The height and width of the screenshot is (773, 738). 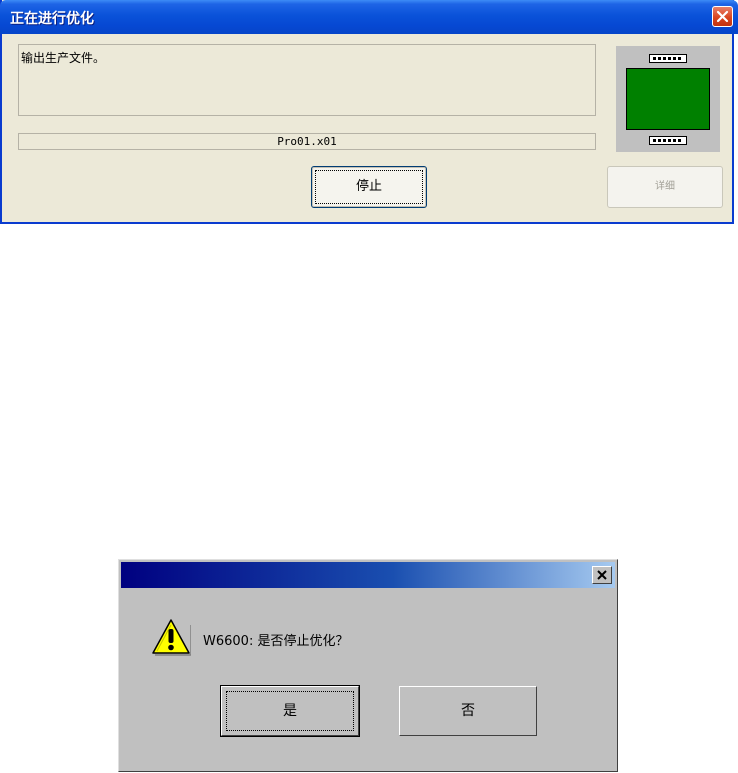 I want to click on details-button: 详细, so click(x=665, y=187).